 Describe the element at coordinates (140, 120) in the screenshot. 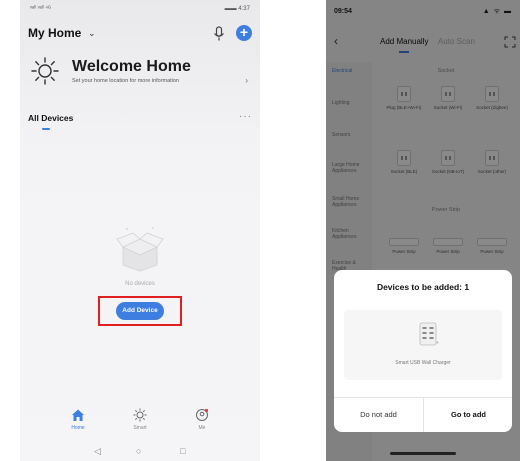

I see `devices-header: All Devices ···` at that location.